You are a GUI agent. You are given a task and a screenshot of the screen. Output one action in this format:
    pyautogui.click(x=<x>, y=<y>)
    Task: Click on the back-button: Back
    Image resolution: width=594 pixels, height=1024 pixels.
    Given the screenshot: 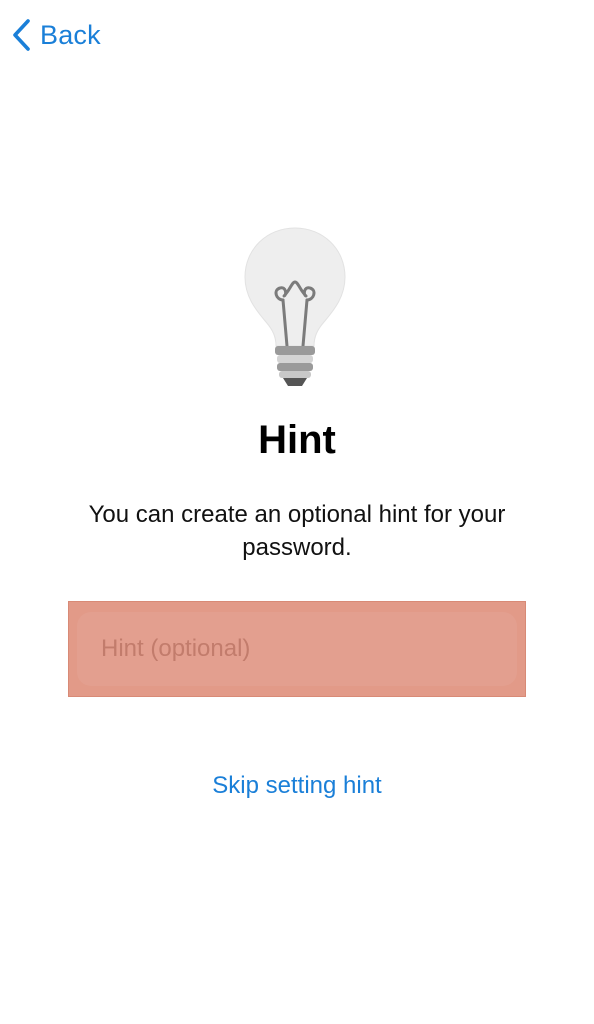 What is the action you would take?
    pyautogui.click(x=55, y=35)
    